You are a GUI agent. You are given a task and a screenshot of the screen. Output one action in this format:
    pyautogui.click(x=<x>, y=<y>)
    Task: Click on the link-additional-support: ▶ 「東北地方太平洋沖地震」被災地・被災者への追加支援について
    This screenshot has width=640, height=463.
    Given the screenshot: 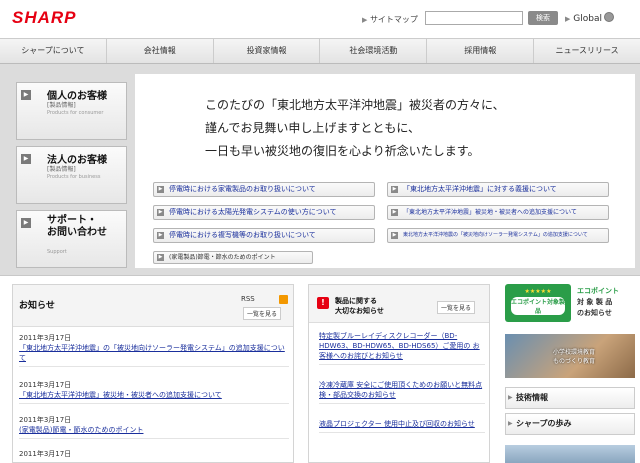 What is the action you would take?
    pyautogui.click(x=498, y=212)
    